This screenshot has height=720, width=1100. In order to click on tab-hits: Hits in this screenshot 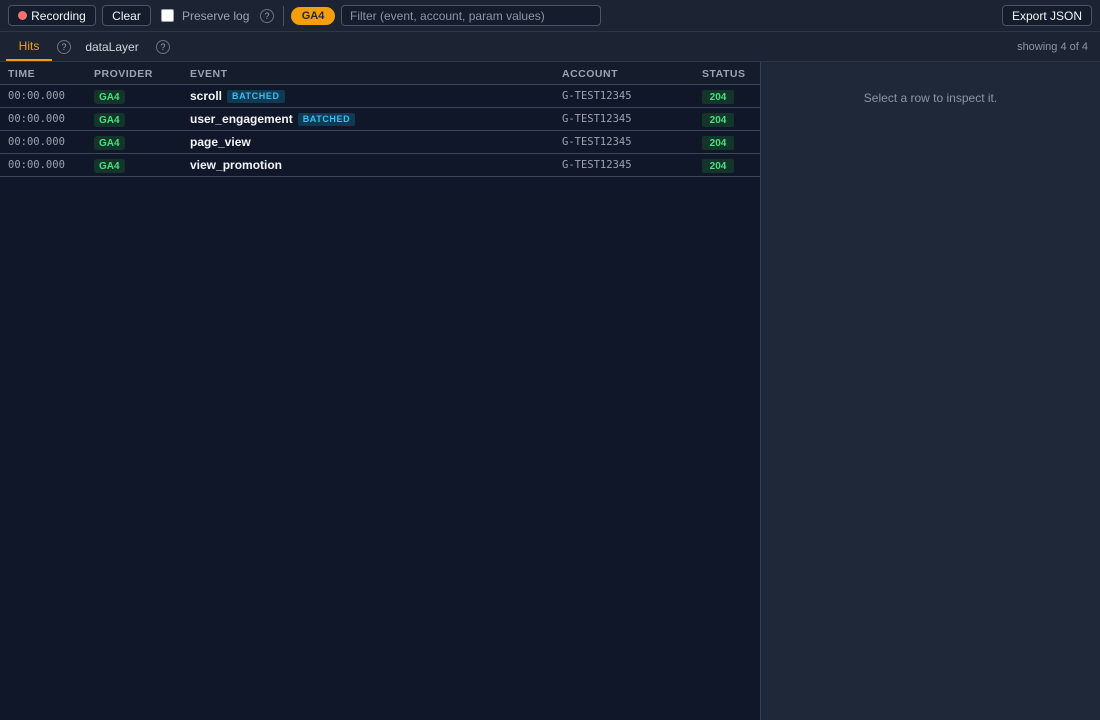, I will do `click(29, 46)`.